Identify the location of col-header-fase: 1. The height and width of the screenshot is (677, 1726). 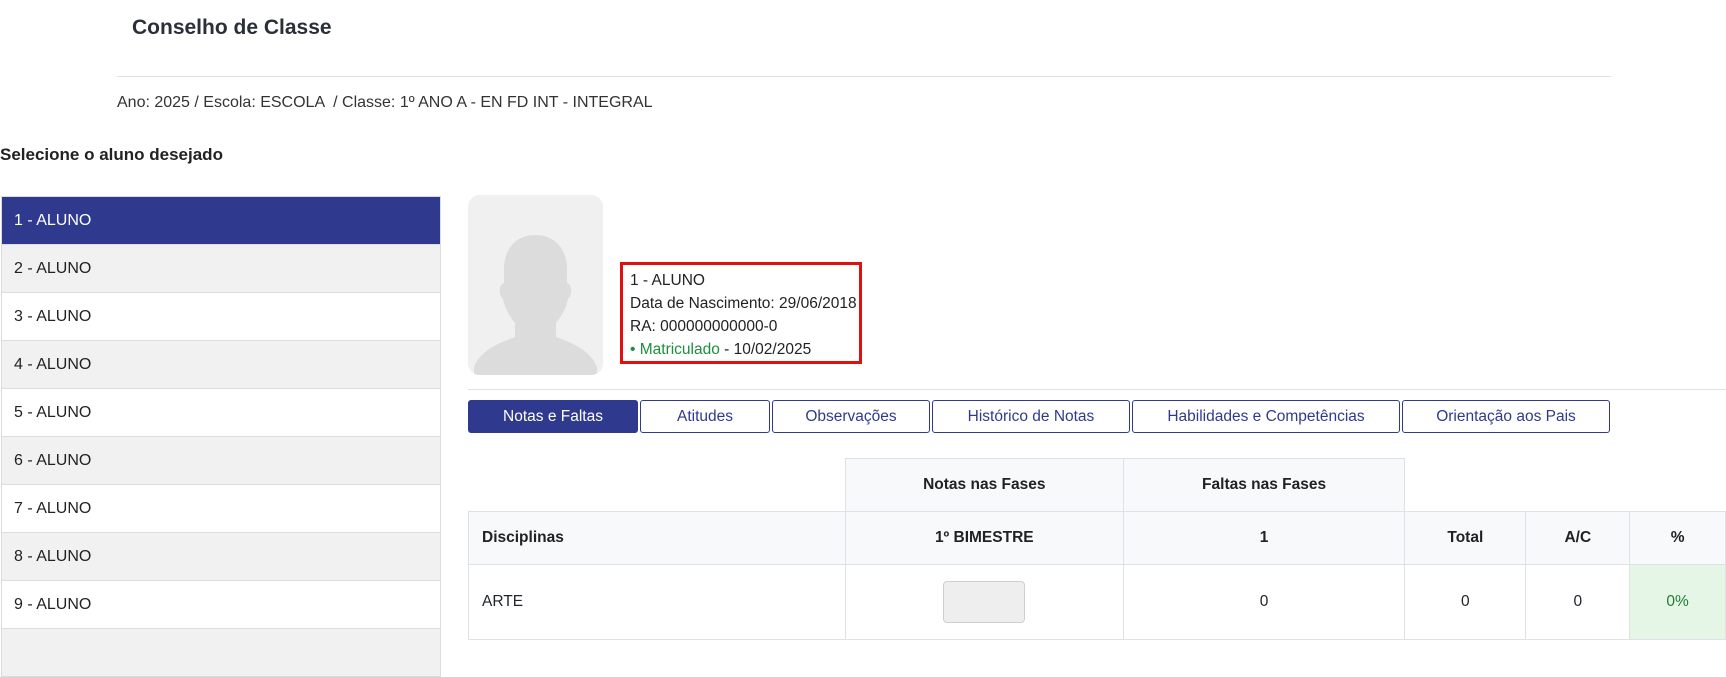
(1264, 538).